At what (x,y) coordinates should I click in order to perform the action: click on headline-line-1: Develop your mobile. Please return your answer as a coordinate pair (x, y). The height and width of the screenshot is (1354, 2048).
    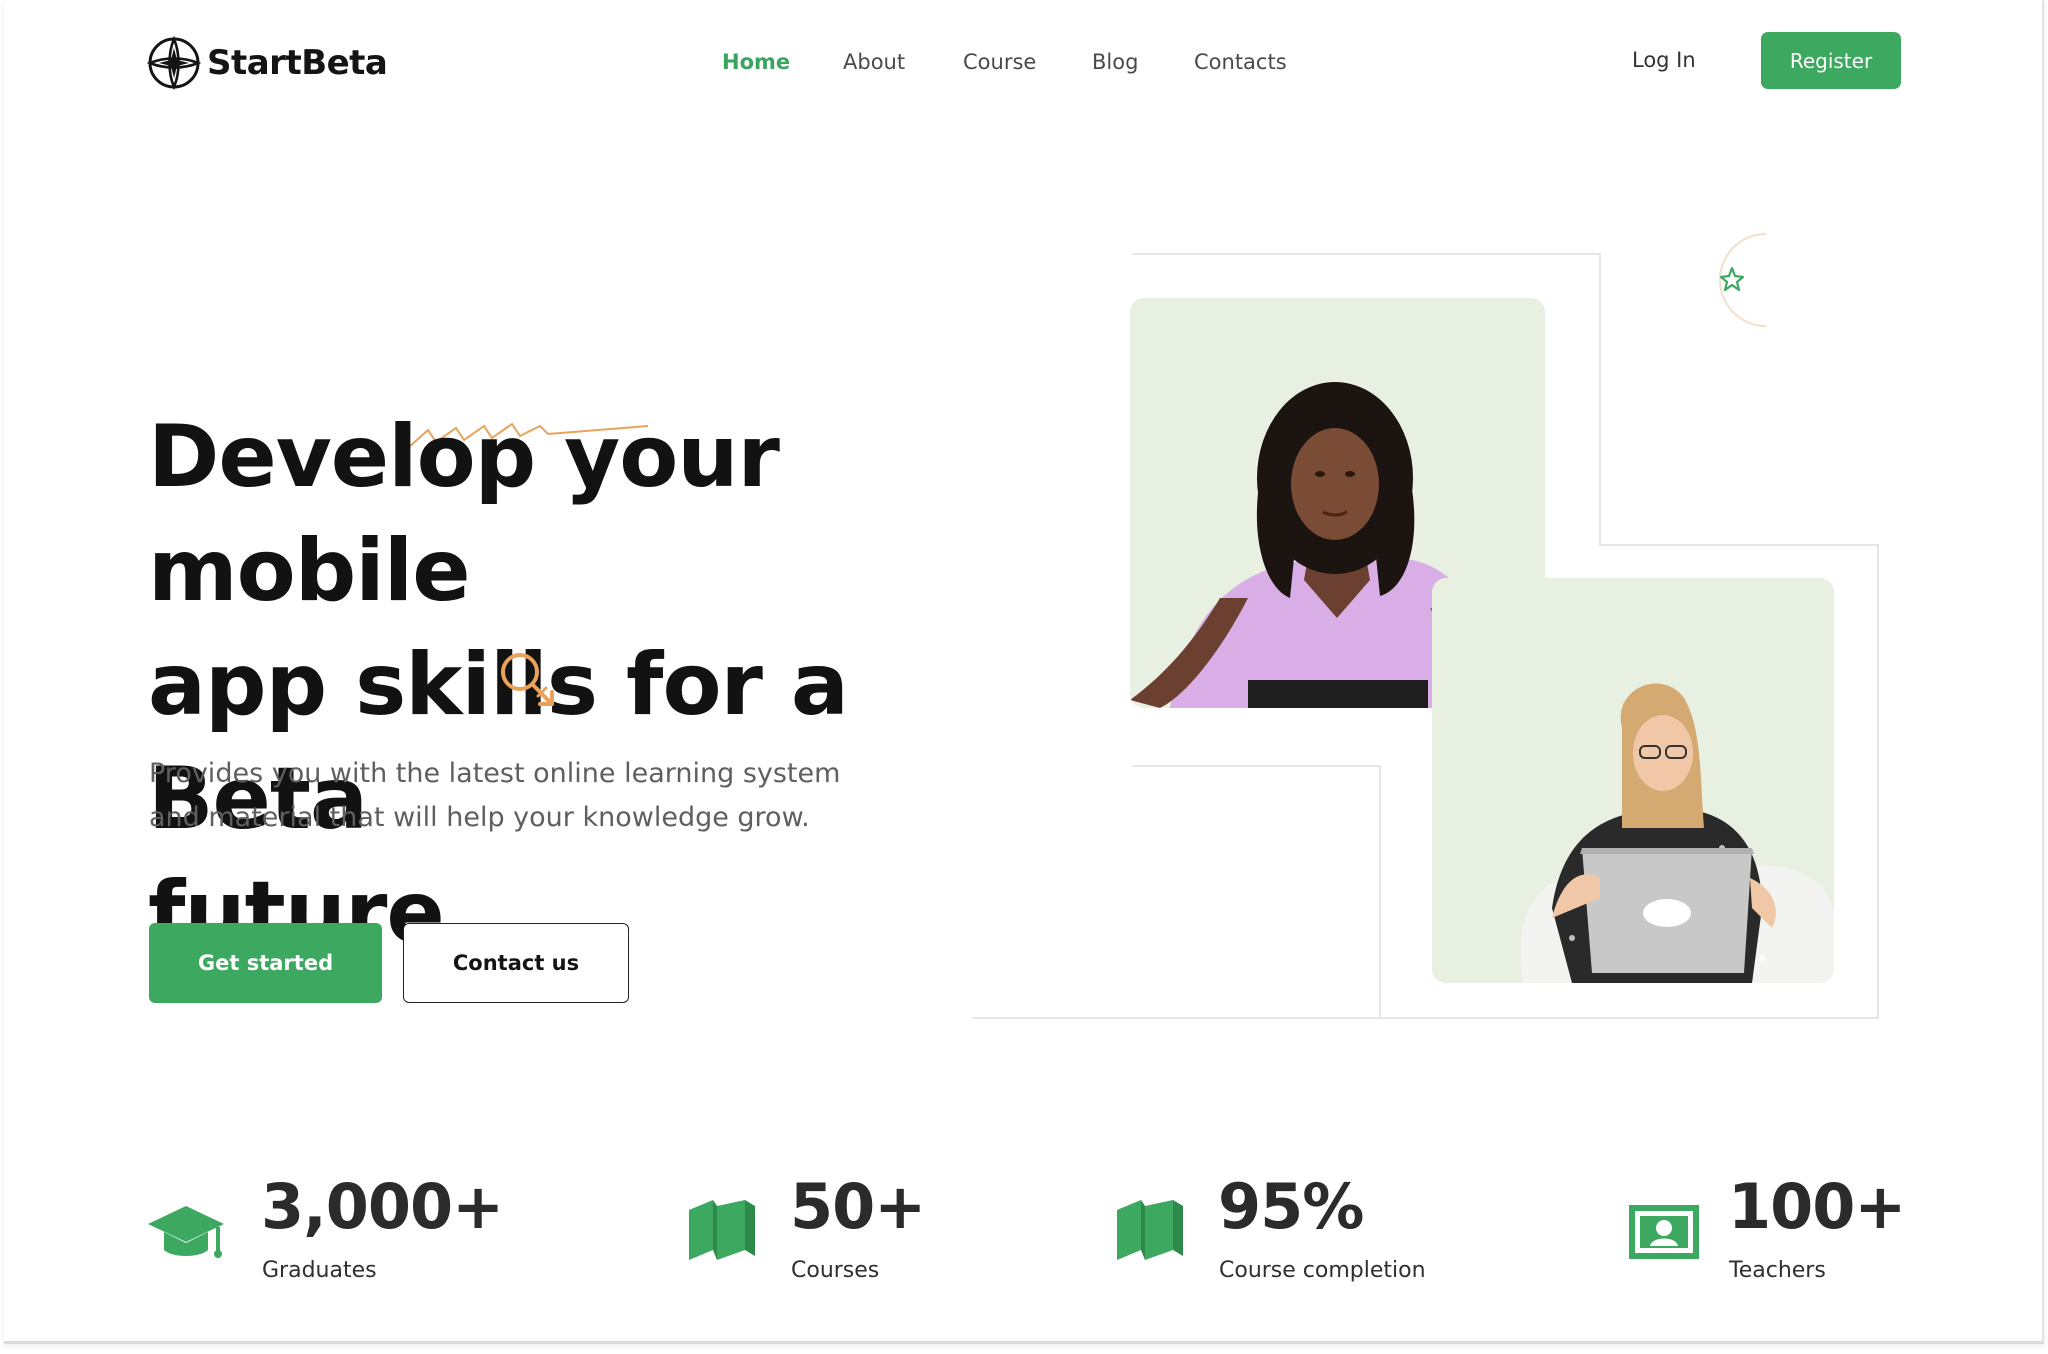
    Looking at the image, I should click on (464, 514).